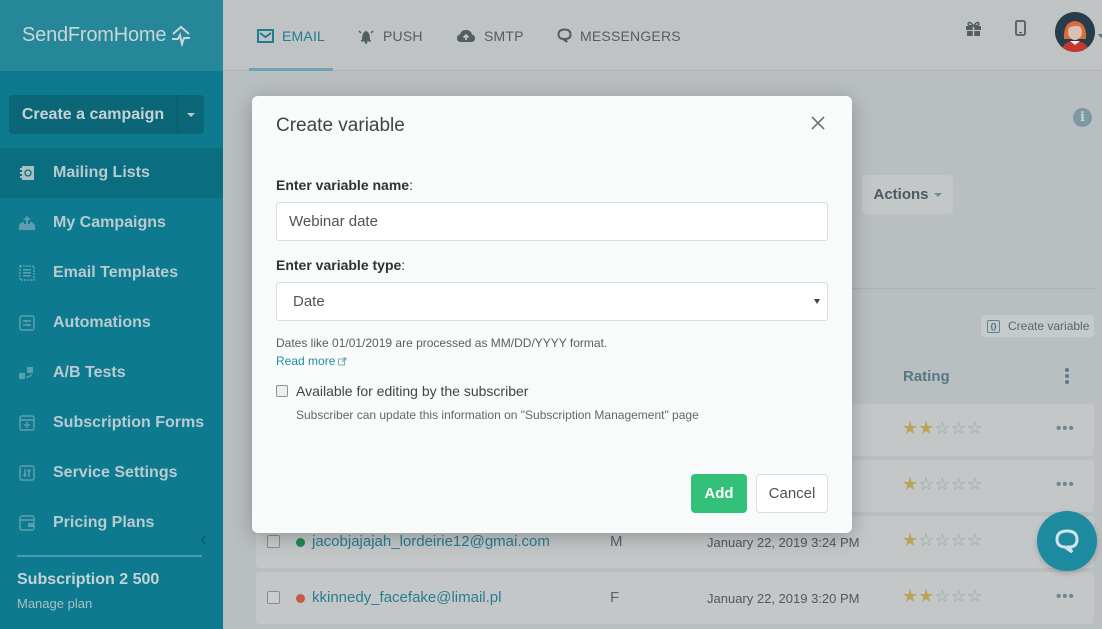 This screenshot has height=629, width=1102. I want to click on variable-type-label-text: Enter variable type, so click(339, 265).